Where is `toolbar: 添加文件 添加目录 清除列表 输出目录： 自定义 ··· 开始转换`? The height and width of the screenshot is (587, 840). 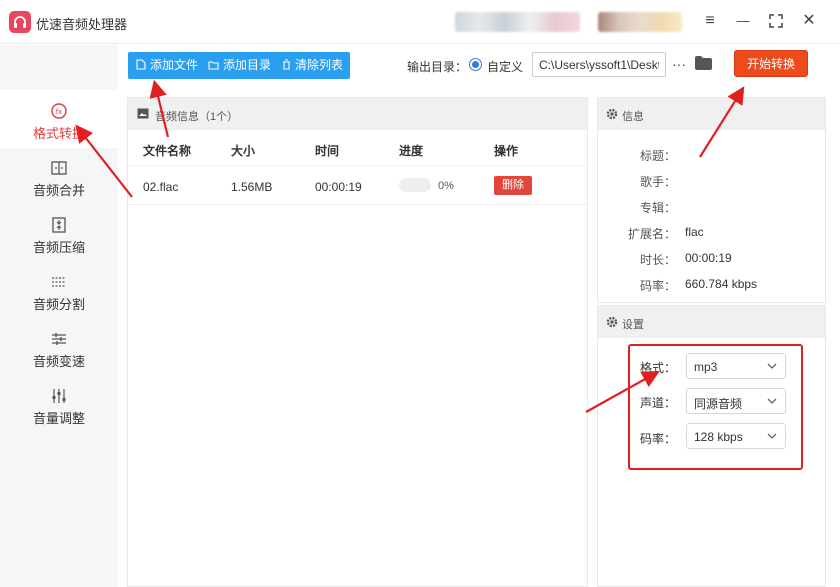 toolbar: 添加文件 添加目录 清除列表 输出目录： 自定义 ··· 开始转换 is located at coordinates (479, 67).